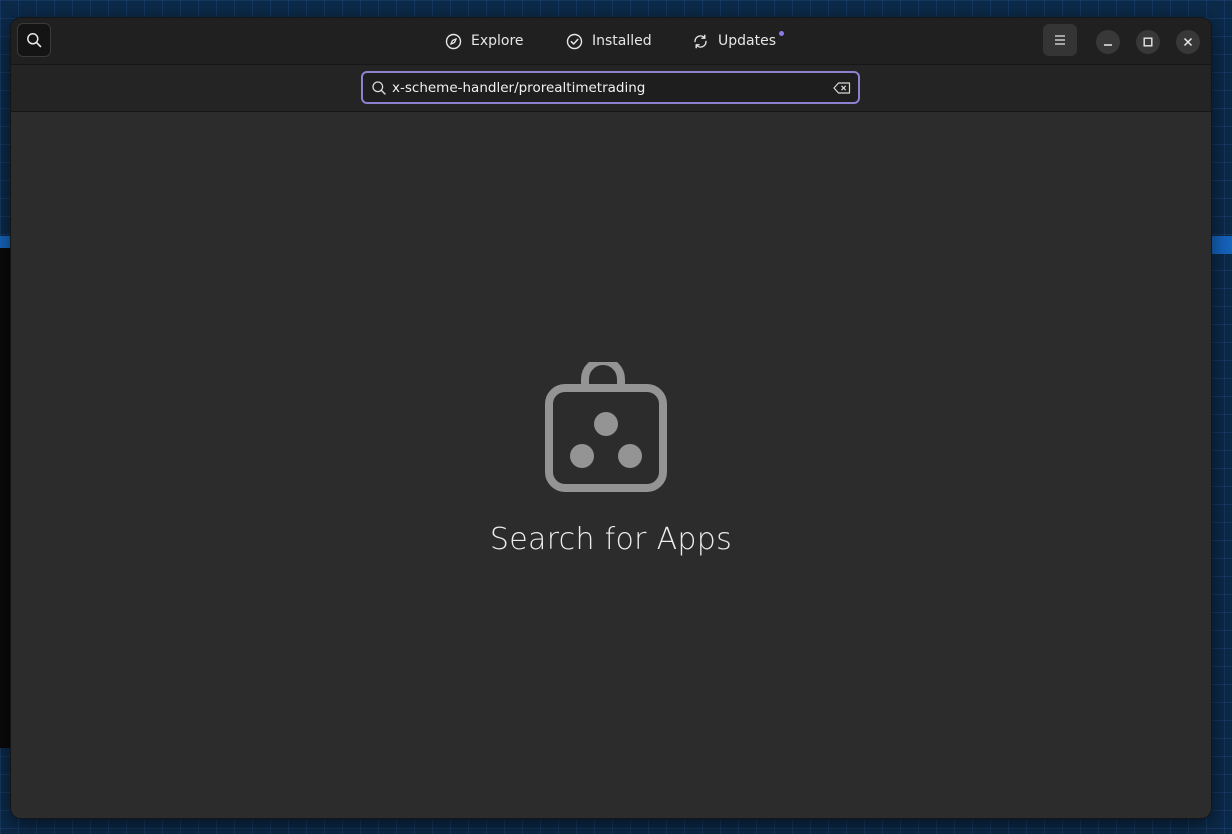 The image size is (1232, 834). I want to click on tab-label: Updates, so click(747, 41).